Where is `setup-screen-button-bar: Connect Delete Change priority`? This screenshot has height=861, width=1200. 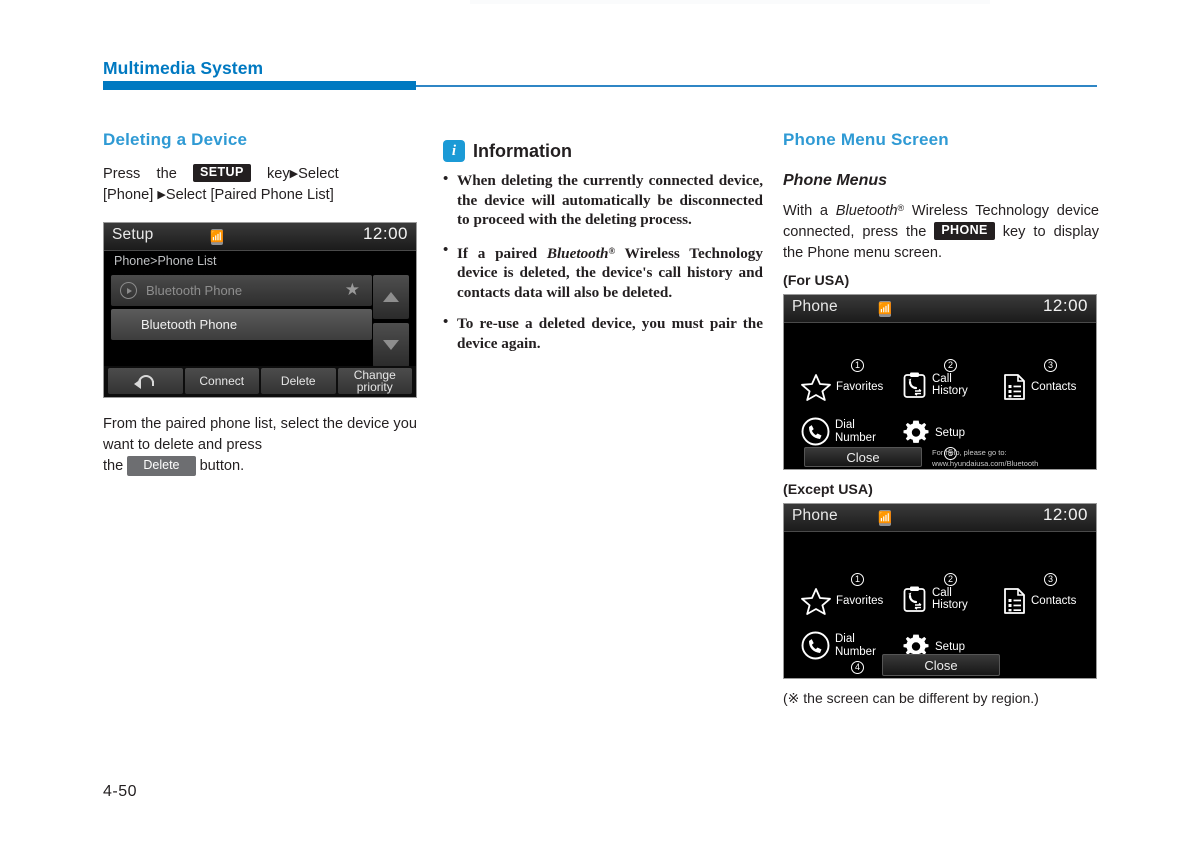 setup-screen-button-bar: Connect Delete Change priority is located at coordinates (260, 381).